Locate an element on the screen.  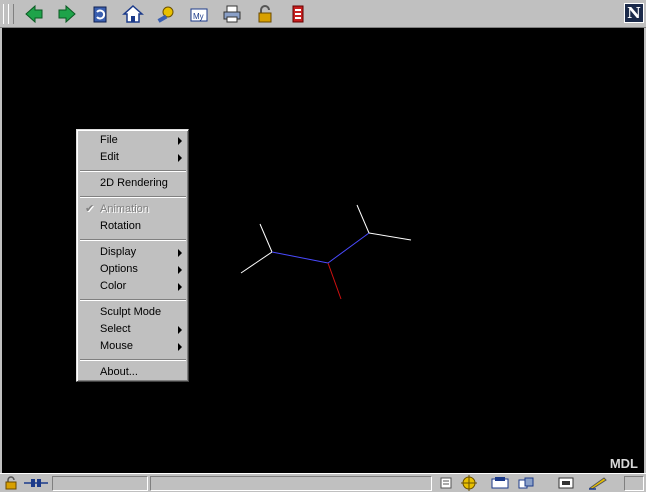
menu-item-label: Sculpt Mode is located at coordinates (131, 312).